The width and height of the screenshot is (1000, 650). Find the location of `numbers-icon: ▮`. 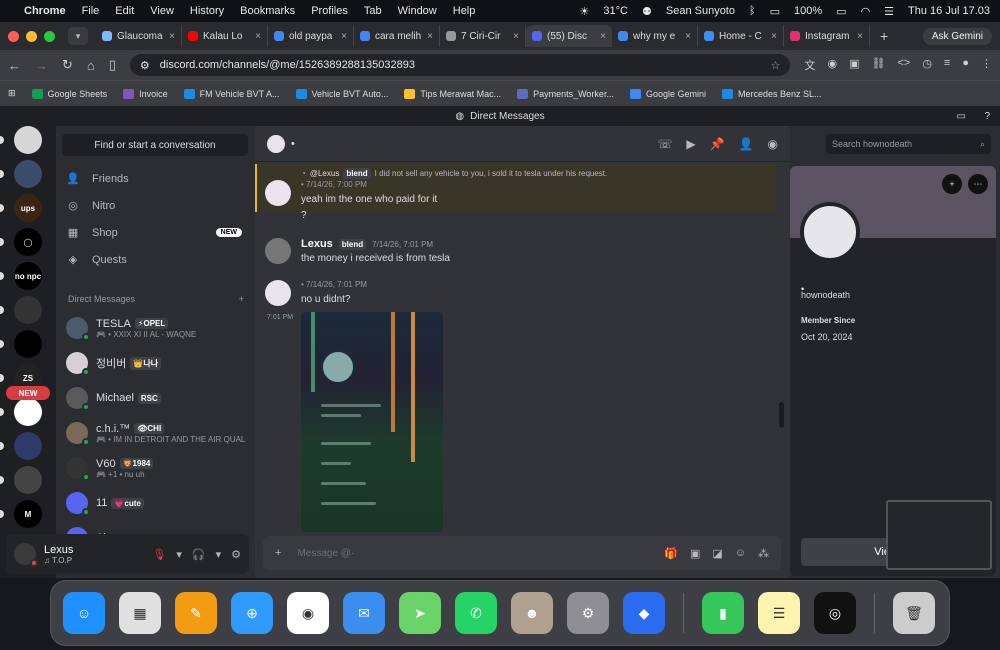

numbers-icon: ▮ is located at coordinates (723, 613).